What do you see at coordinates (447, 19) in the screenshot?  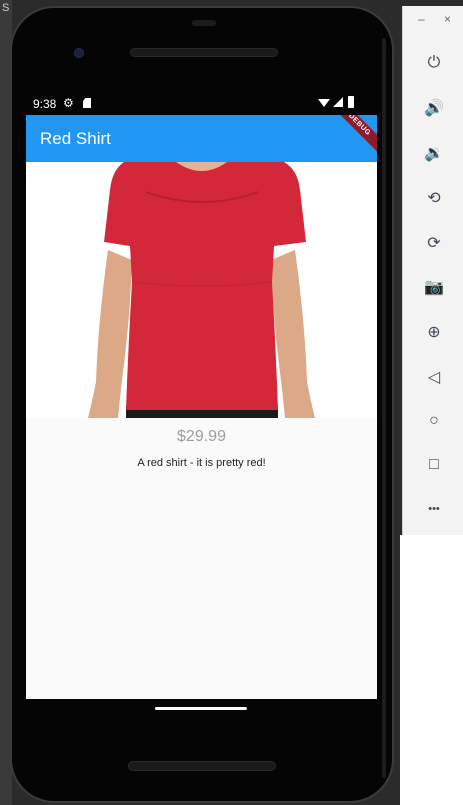 I see `close-button: ×` at bounding box center [447, 19].